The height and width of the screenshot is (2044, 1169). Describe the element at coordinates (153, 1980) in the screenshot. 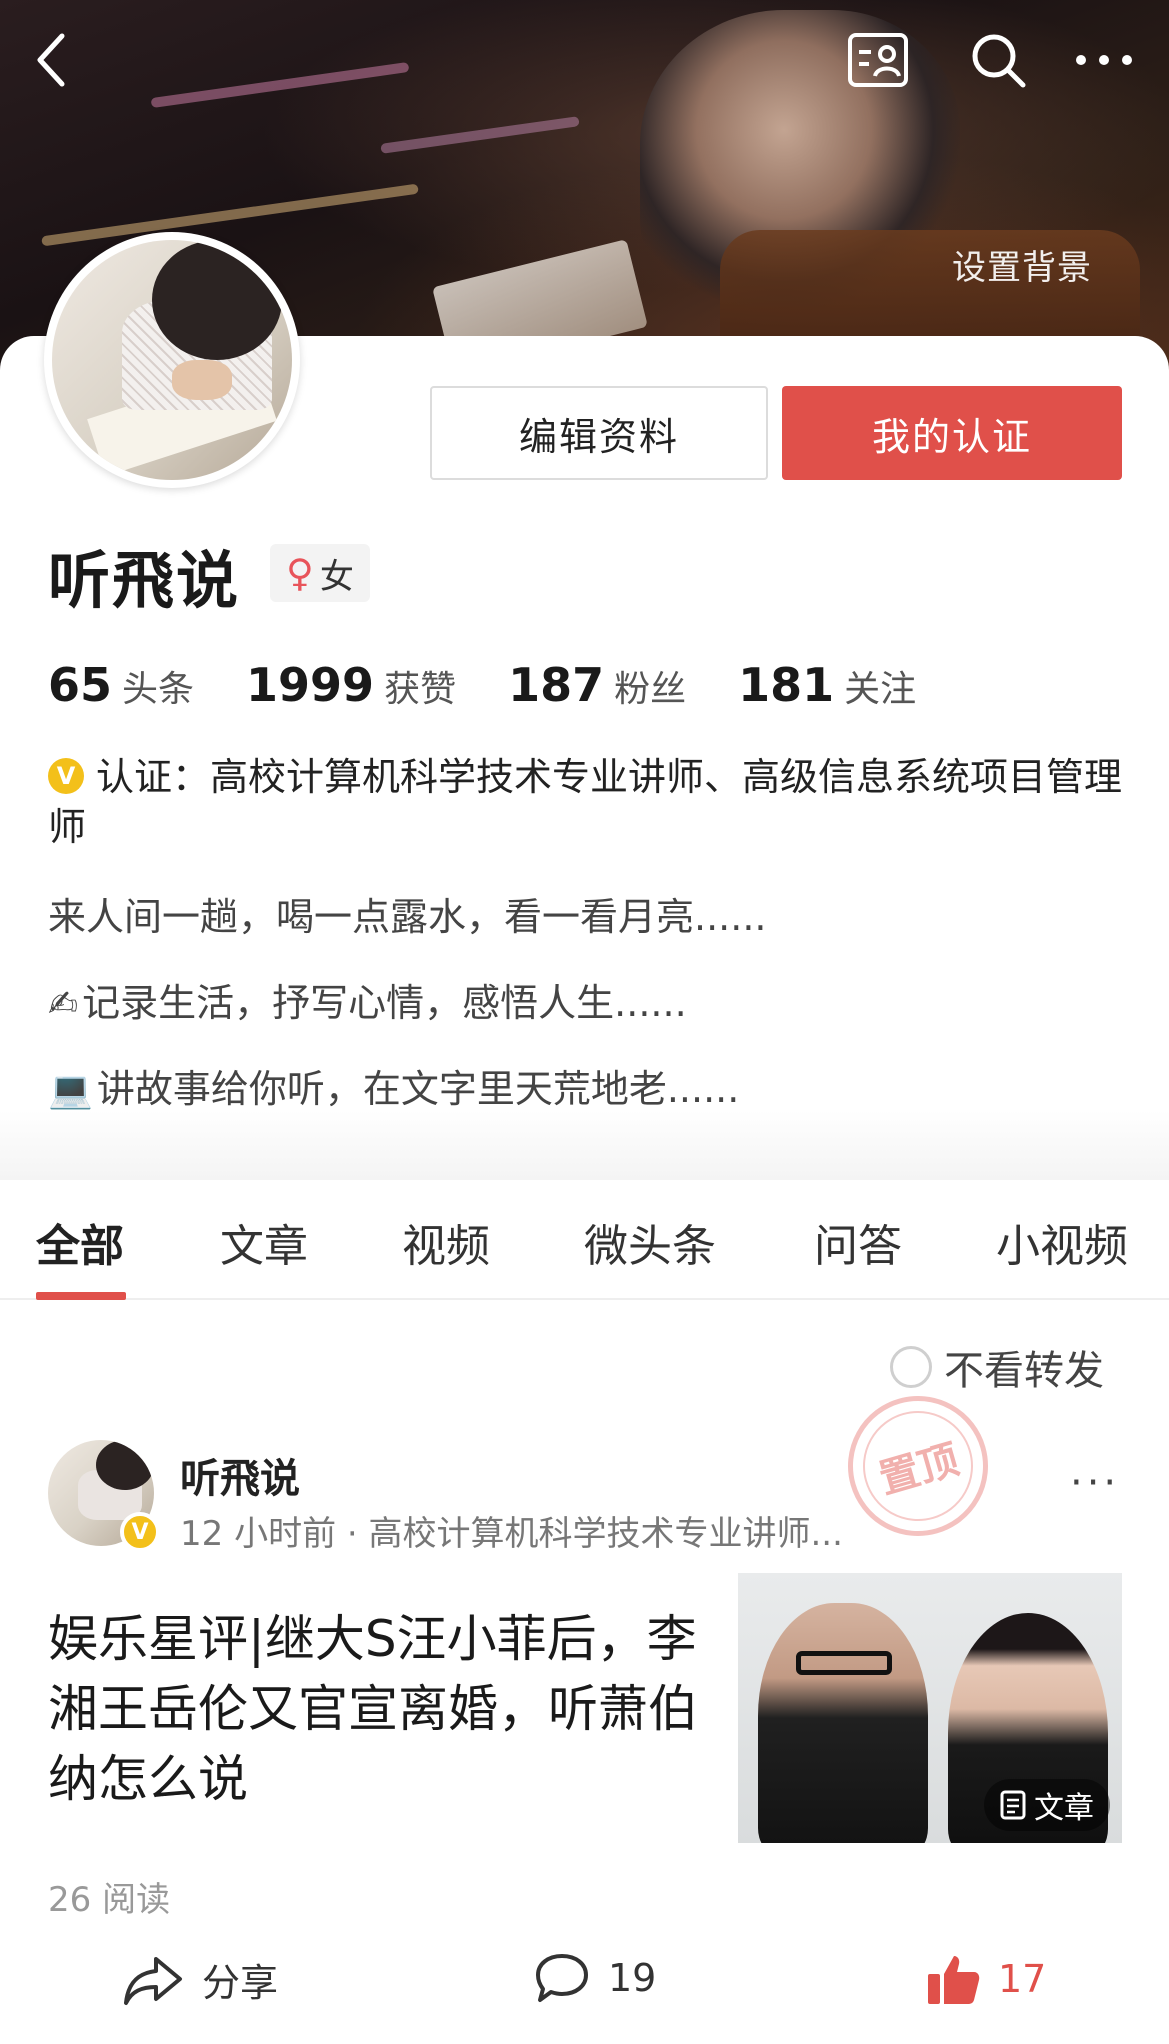

I see `share-icon` at that location.